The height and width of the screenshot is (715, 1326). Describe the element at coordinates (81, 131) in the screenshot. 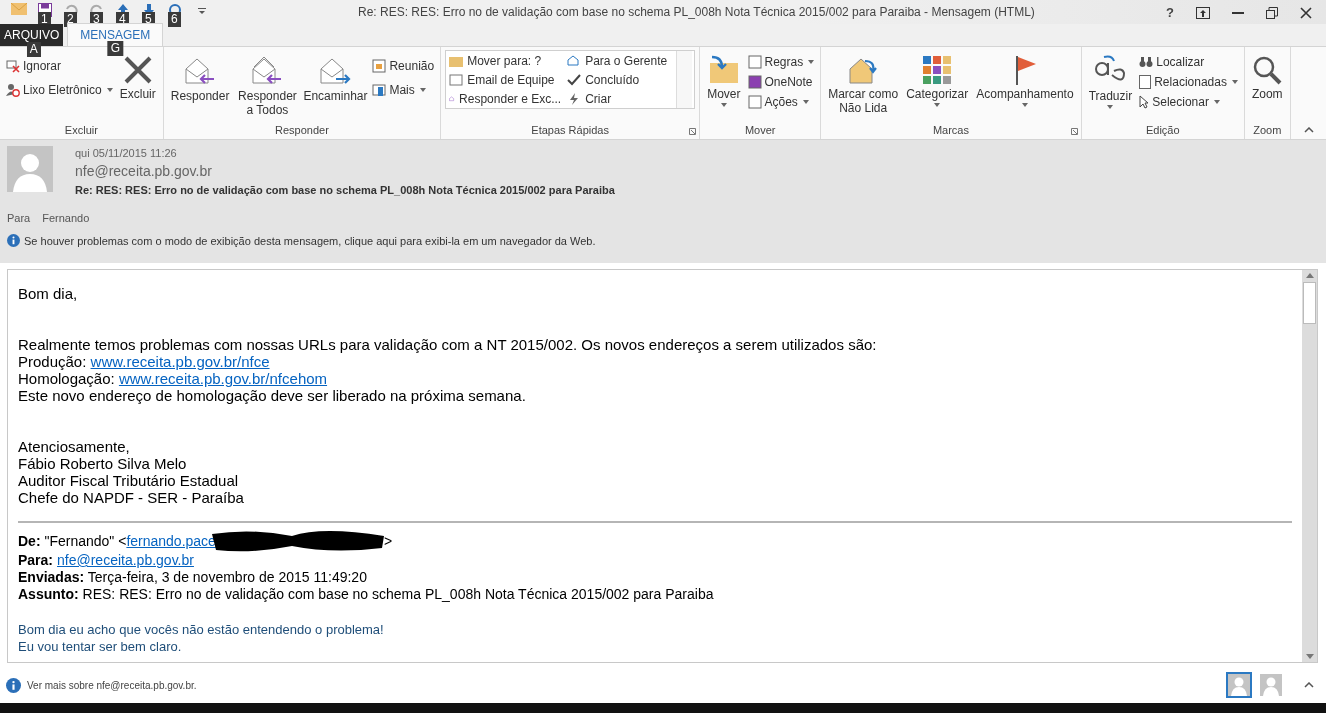

I see `group-label: Excluir` at that location.